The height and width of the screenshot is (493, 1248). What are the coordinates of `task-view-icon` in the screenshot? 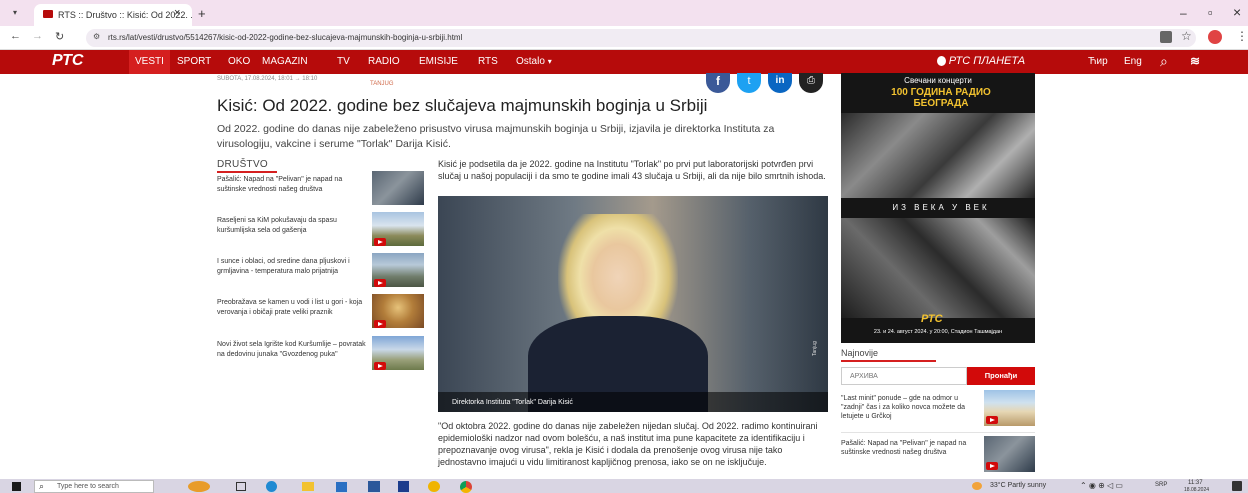 It's located at (241, 486).